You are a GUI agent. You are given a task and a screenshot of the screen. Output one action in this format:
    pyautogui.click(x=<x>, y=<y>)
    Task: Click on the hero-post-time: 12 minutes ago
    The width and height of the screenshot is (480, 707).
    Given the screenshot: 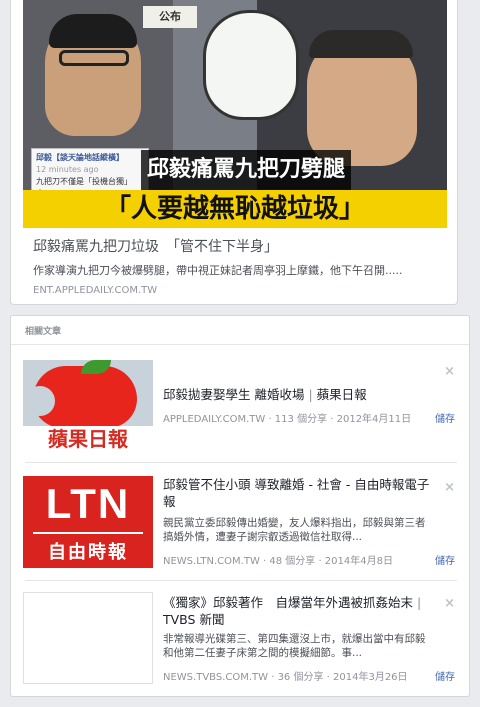 What is the action you would take?
    pyautogui.click(x=67, y=169)
    